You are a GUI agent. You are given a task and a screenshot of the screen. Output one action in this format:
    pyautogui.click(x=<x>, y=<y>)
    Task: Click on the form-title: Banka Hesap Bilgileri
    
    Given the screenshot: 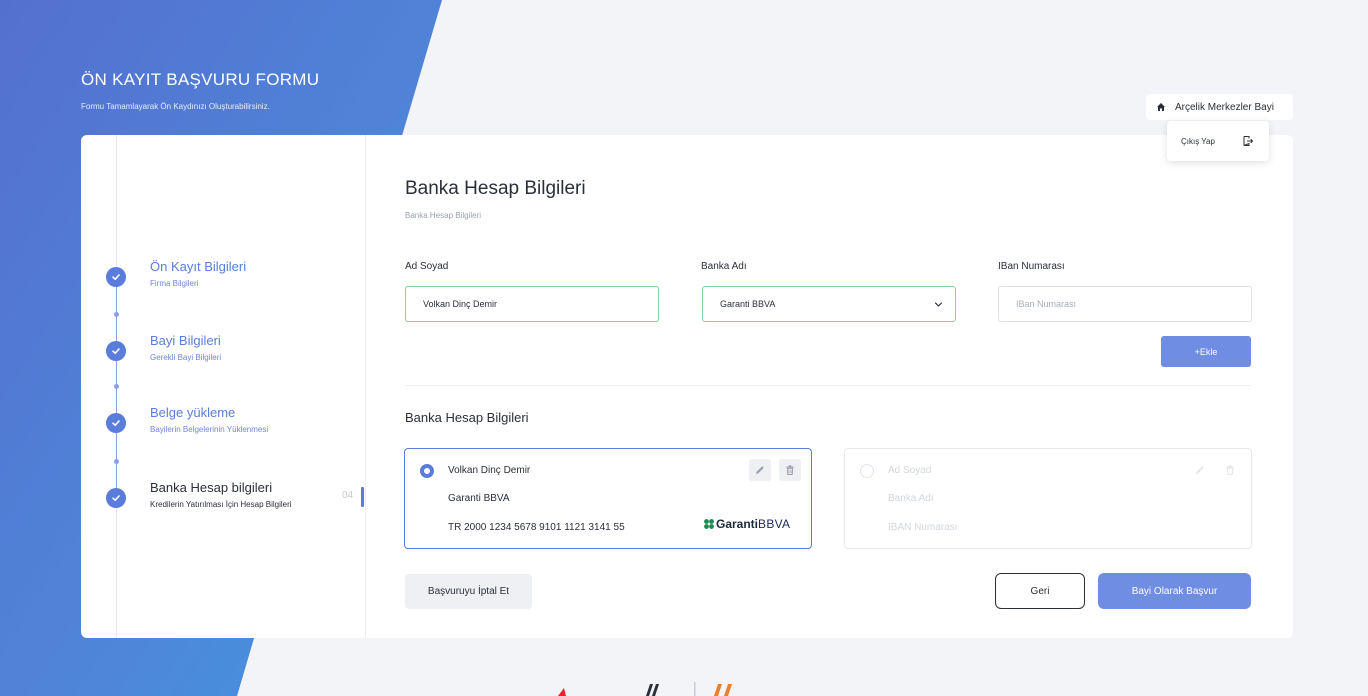 What is the action you would take?
    pyautogui.click(x=495, y=188)
    